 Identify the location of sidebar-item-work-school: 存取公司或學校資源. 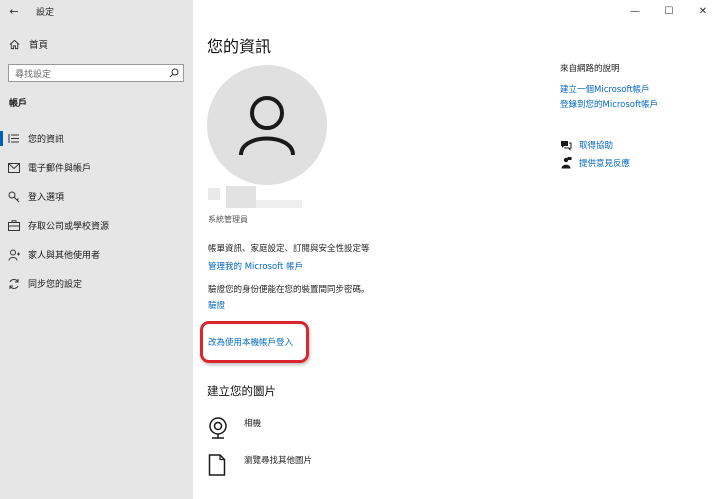
(96, 225).